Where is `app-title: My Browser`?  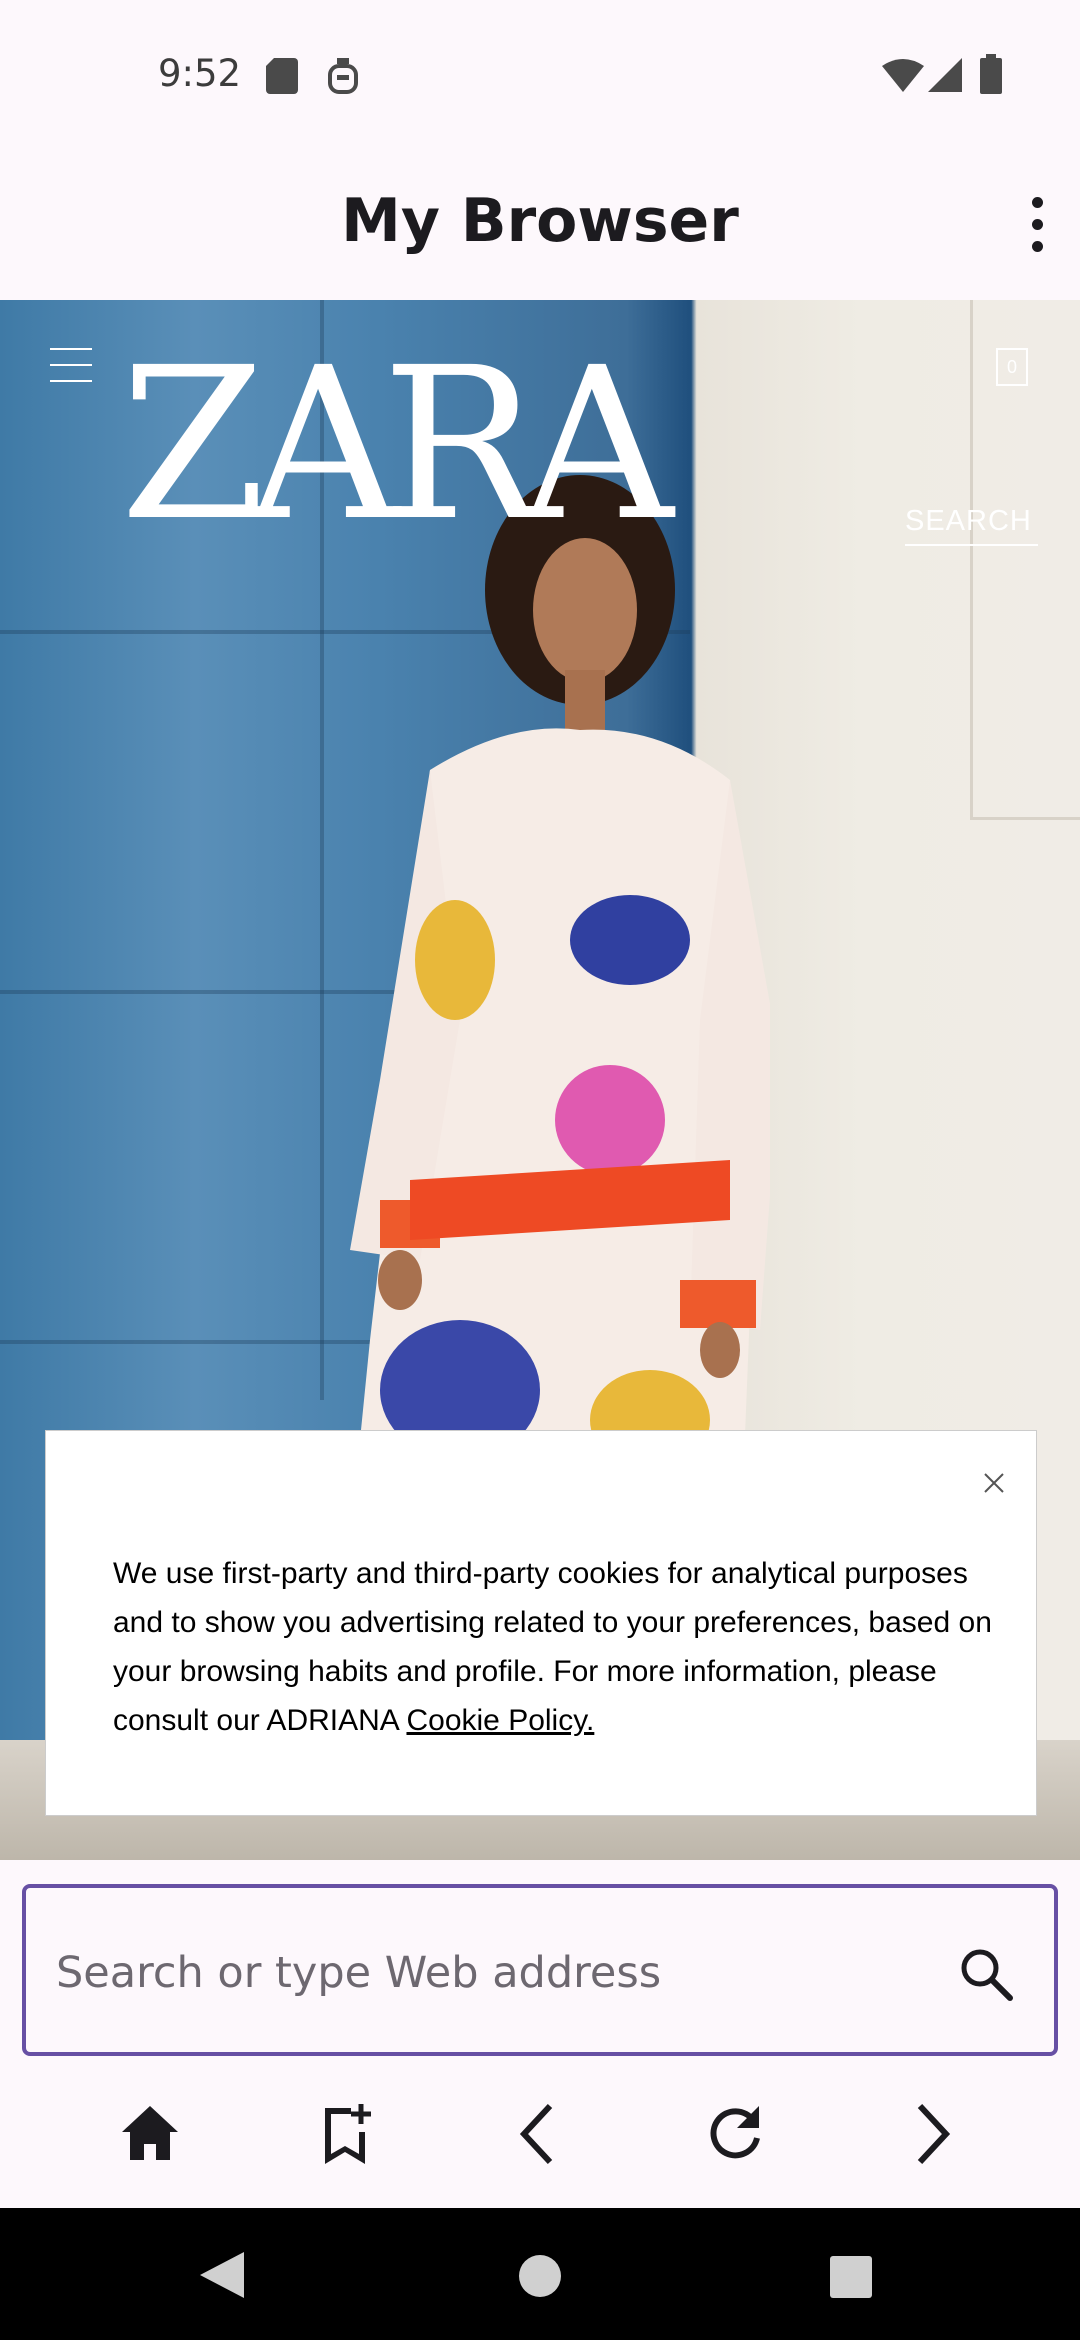 app-title: My Browser is located at coordinates (540, 221).